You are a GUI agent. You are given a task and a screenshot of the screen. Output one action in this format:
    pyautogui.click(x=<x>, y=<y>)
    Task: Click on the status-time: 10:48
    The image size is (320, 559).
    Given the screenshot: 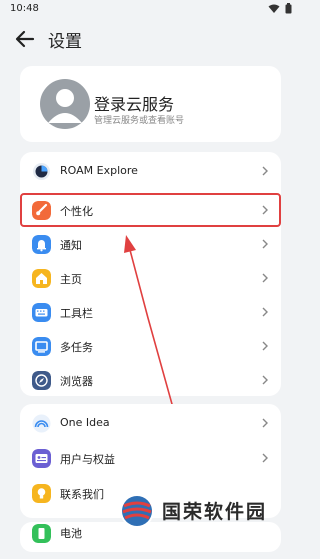 What is the action you would take?
    pyautogui.click(x=24, y=8)
    